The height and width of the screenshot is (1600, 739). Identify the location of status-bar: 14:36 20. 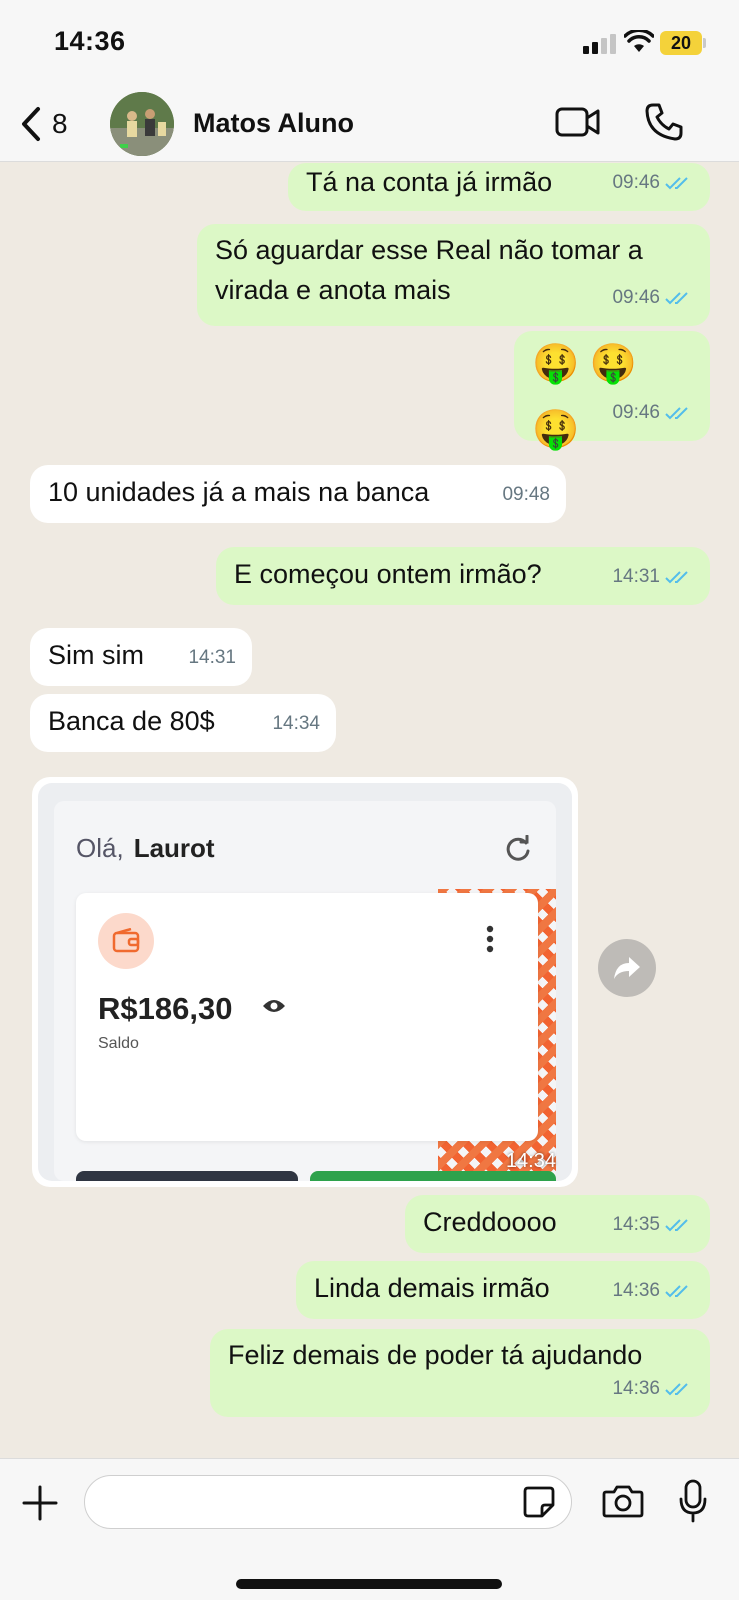
(369, 45).